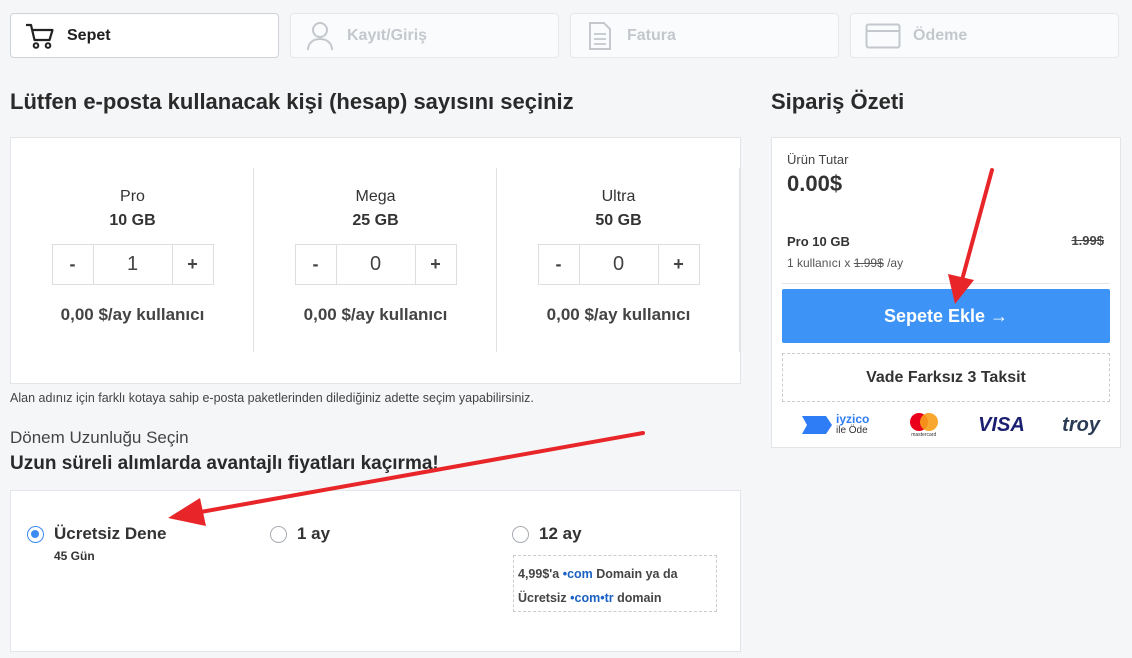 The image size is (1132, 658). Describe the element at coordinates (815, 183) in the screenshot. I see `total-value: 0.00$` at that location.